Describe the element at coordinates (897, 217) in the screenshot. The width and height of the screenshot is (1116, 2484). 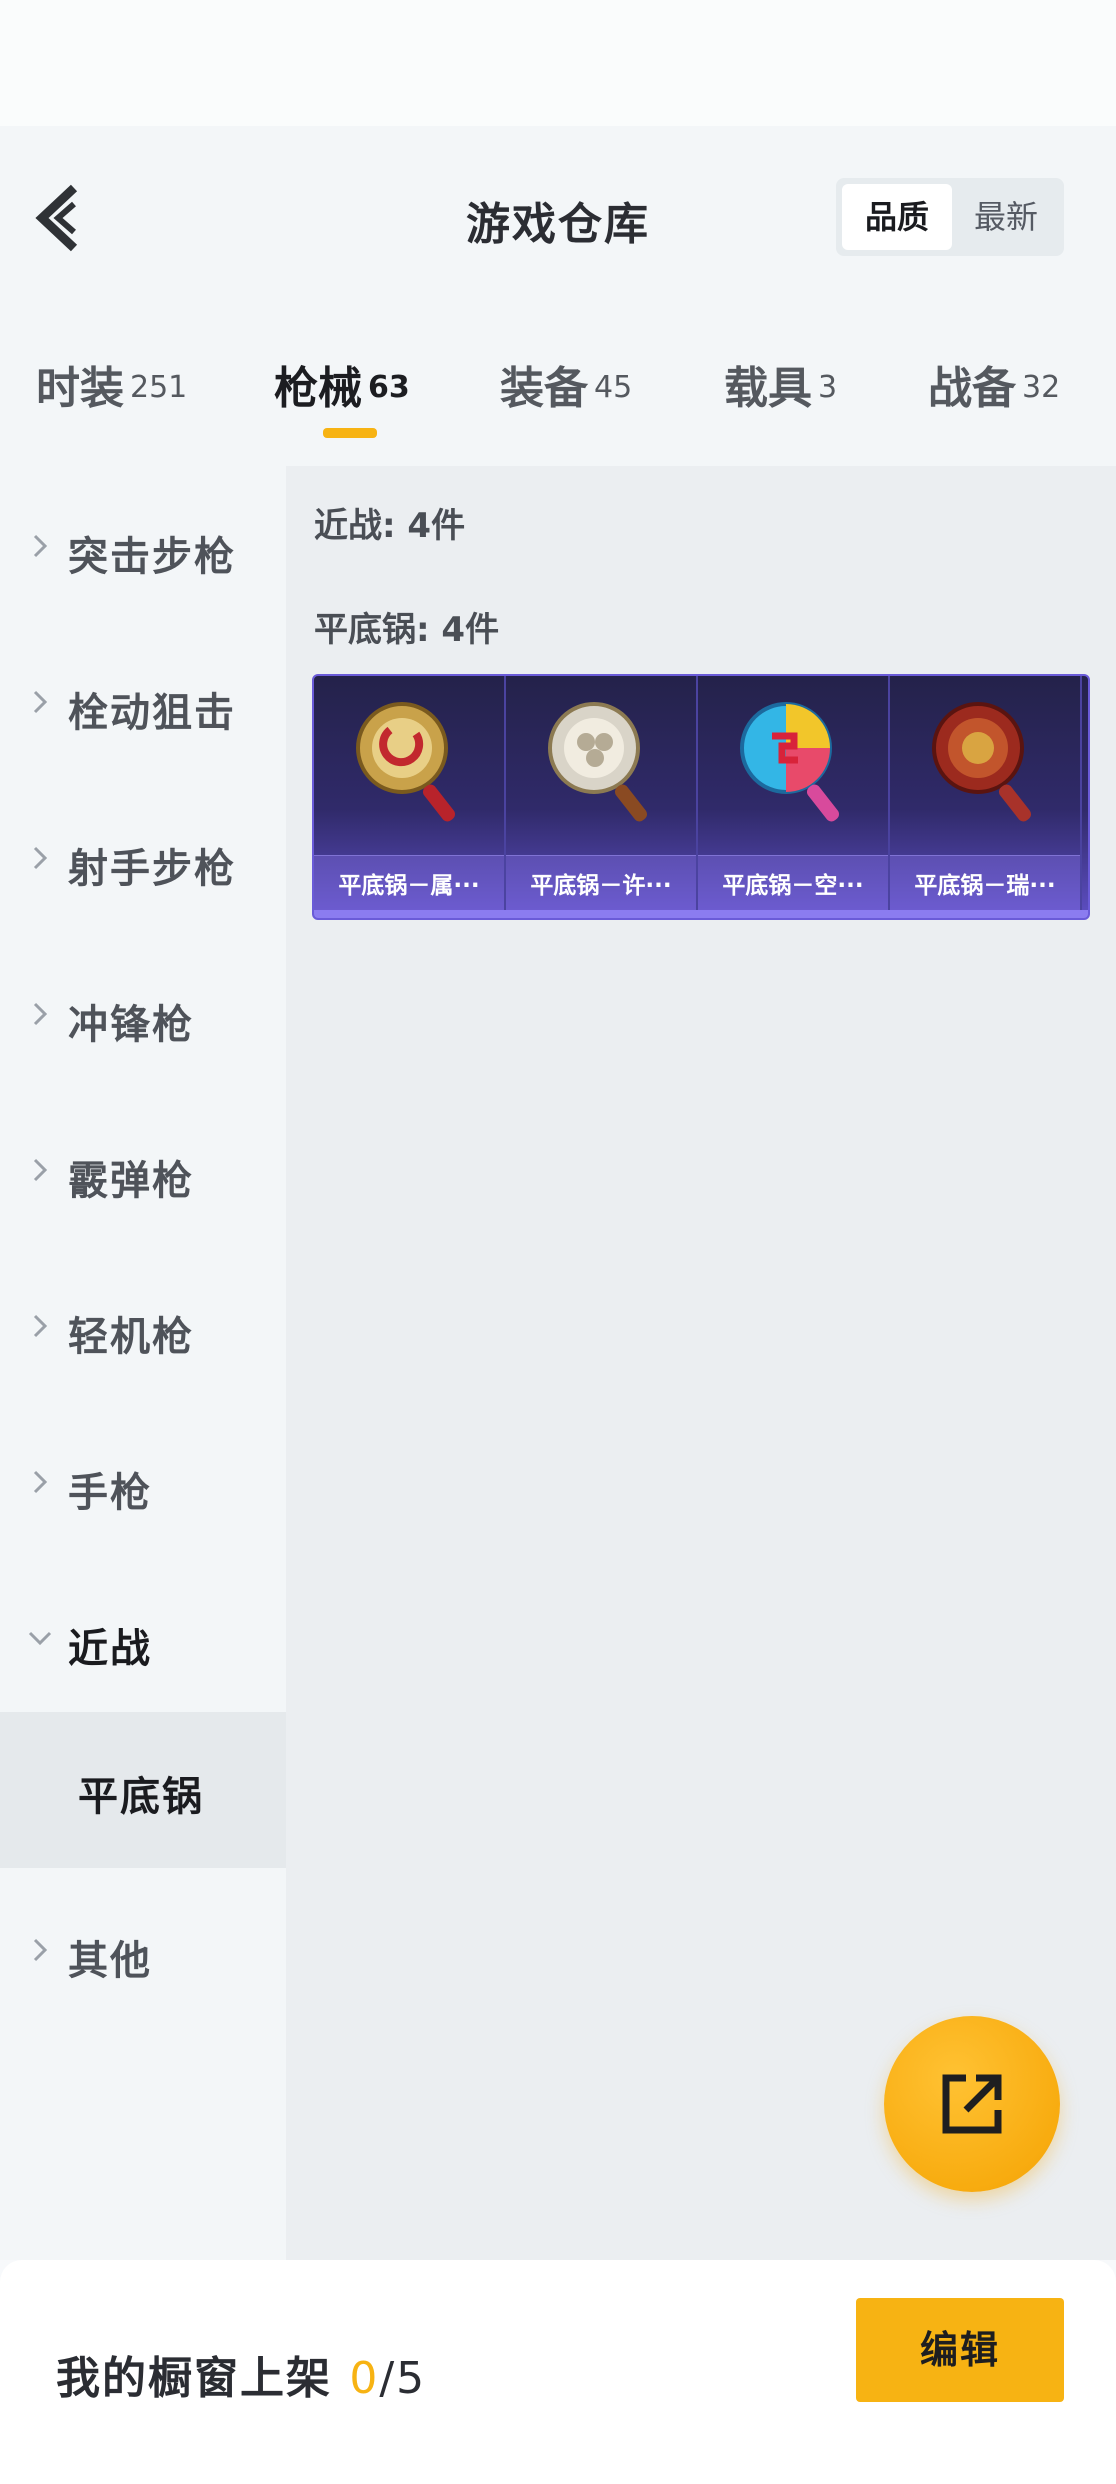
I see `sort-quality-button: 品质` at that location.